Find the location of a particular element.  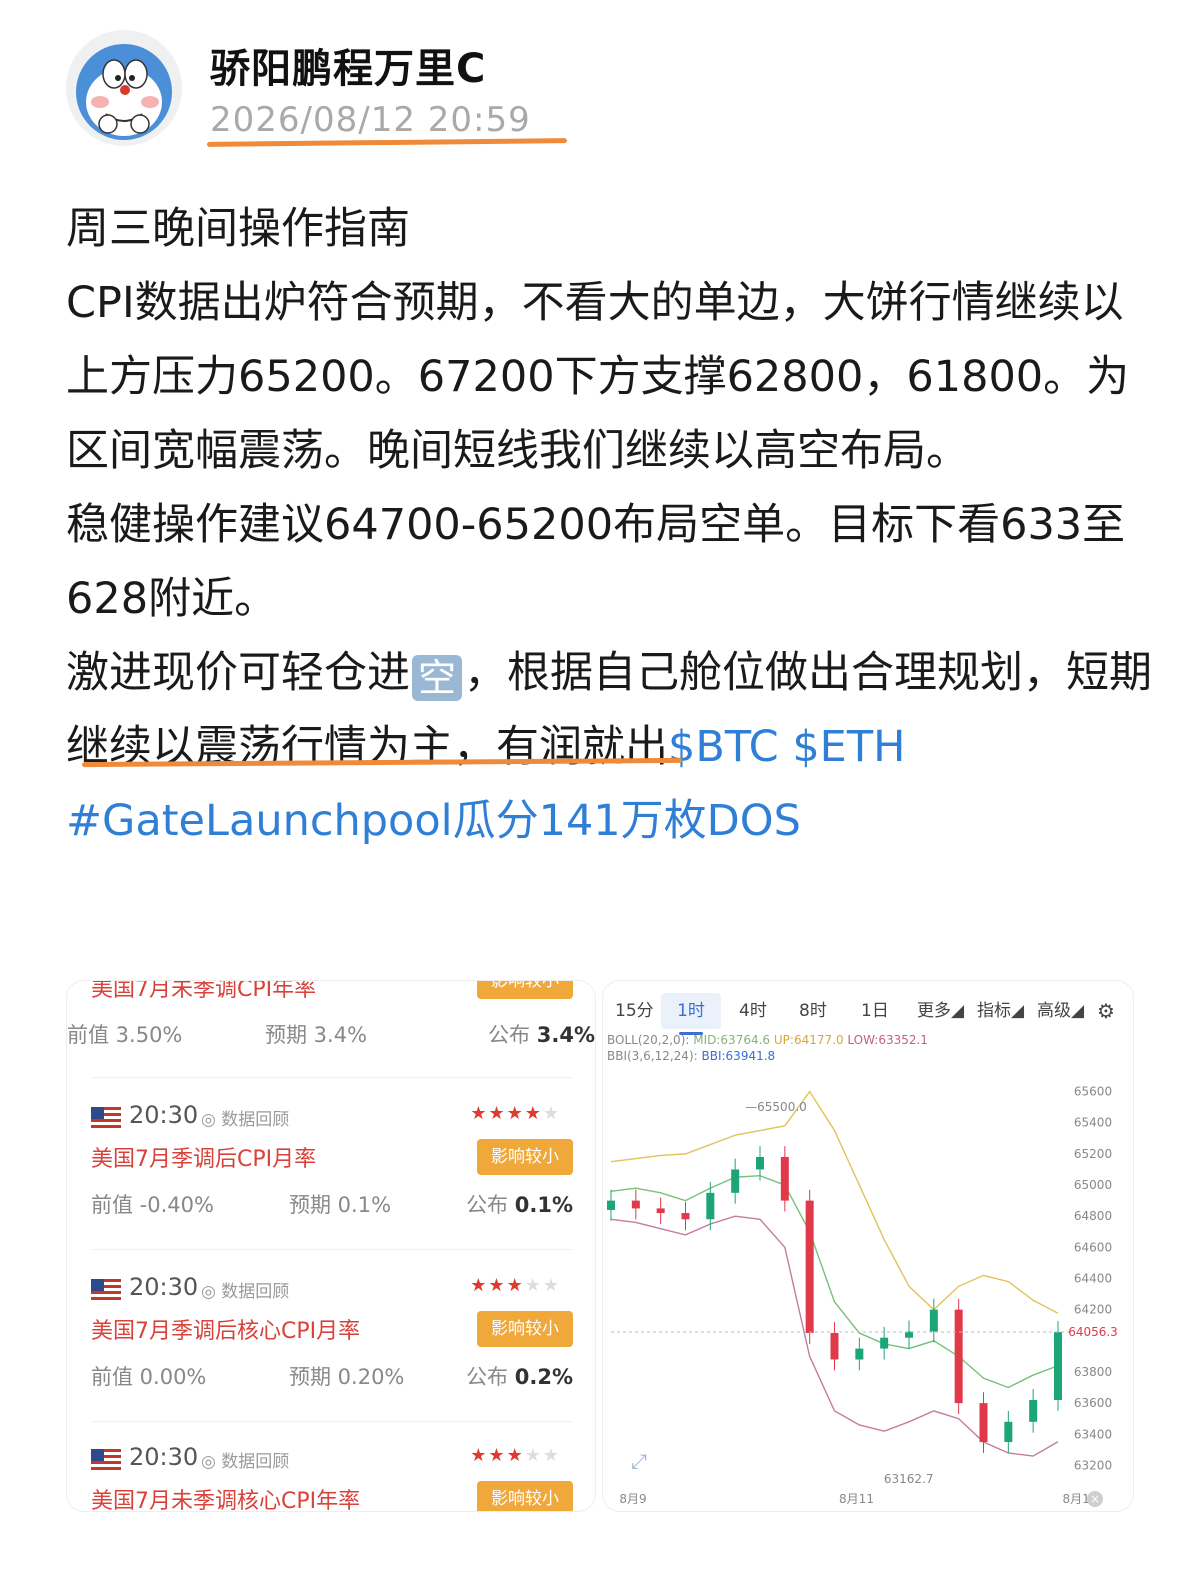

high-label: —65500.0 is located at coordinates (776, 1107).